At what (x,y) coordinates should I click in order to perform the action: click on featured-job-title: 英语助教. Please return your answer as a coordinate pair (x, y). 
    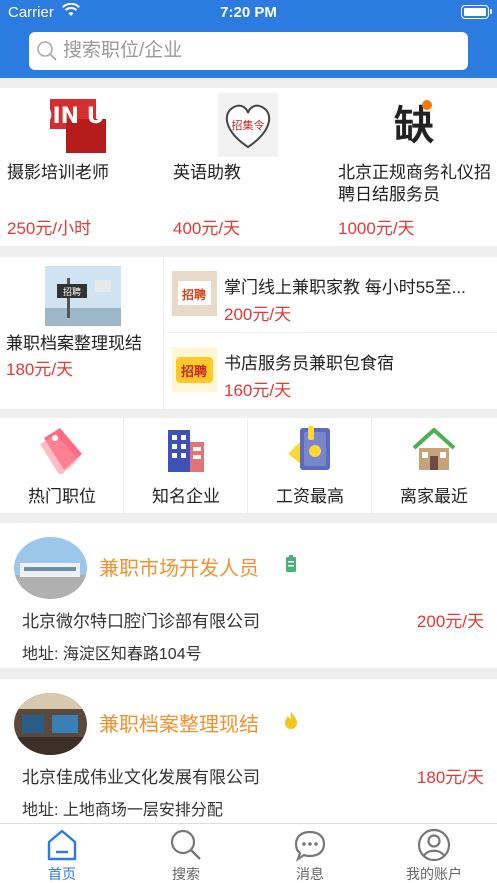
    Looking at the image, I should click on (207, 172).